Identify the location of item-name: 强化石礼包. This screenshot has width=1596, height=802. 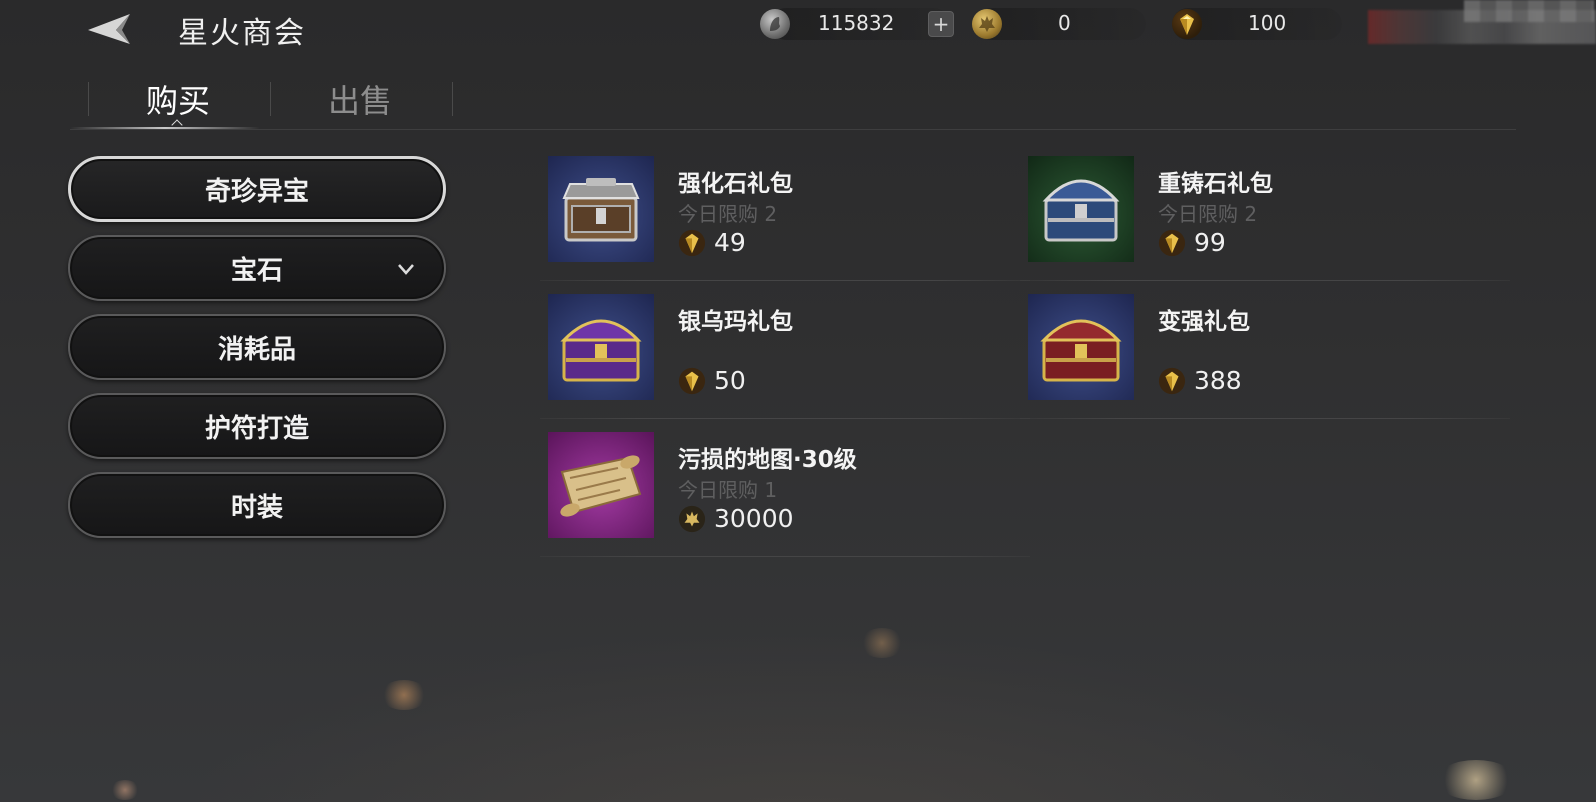
(735, 184).